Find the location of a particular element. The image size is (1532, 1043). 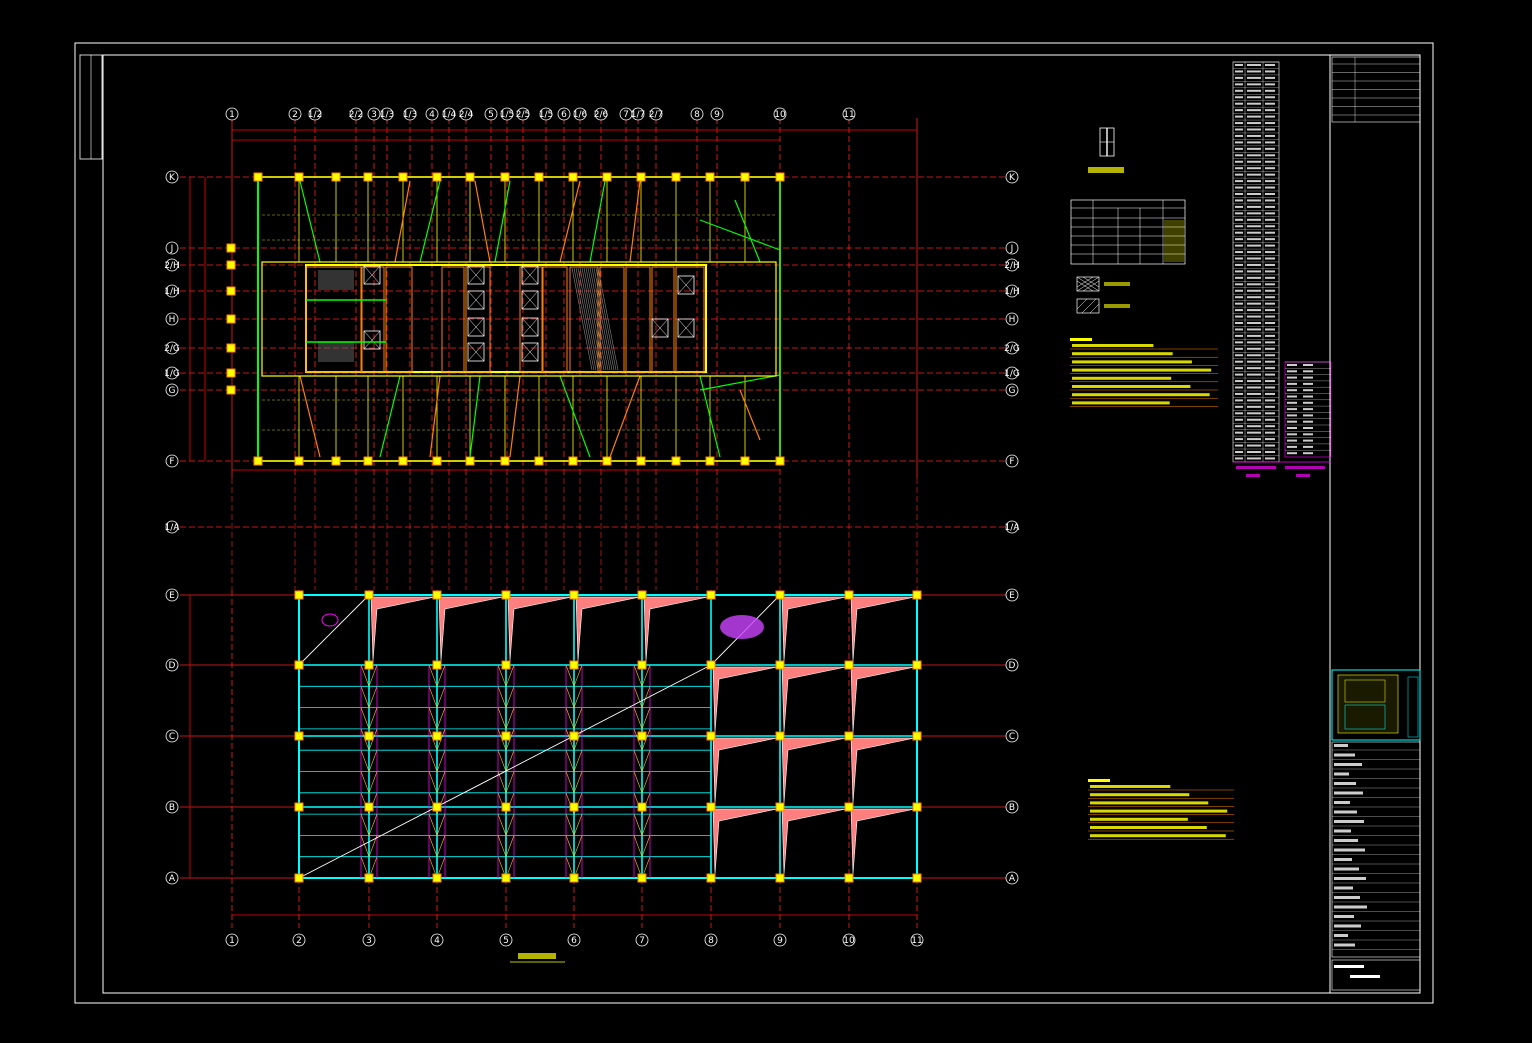

opening-small is located at coordinates (330, 620).